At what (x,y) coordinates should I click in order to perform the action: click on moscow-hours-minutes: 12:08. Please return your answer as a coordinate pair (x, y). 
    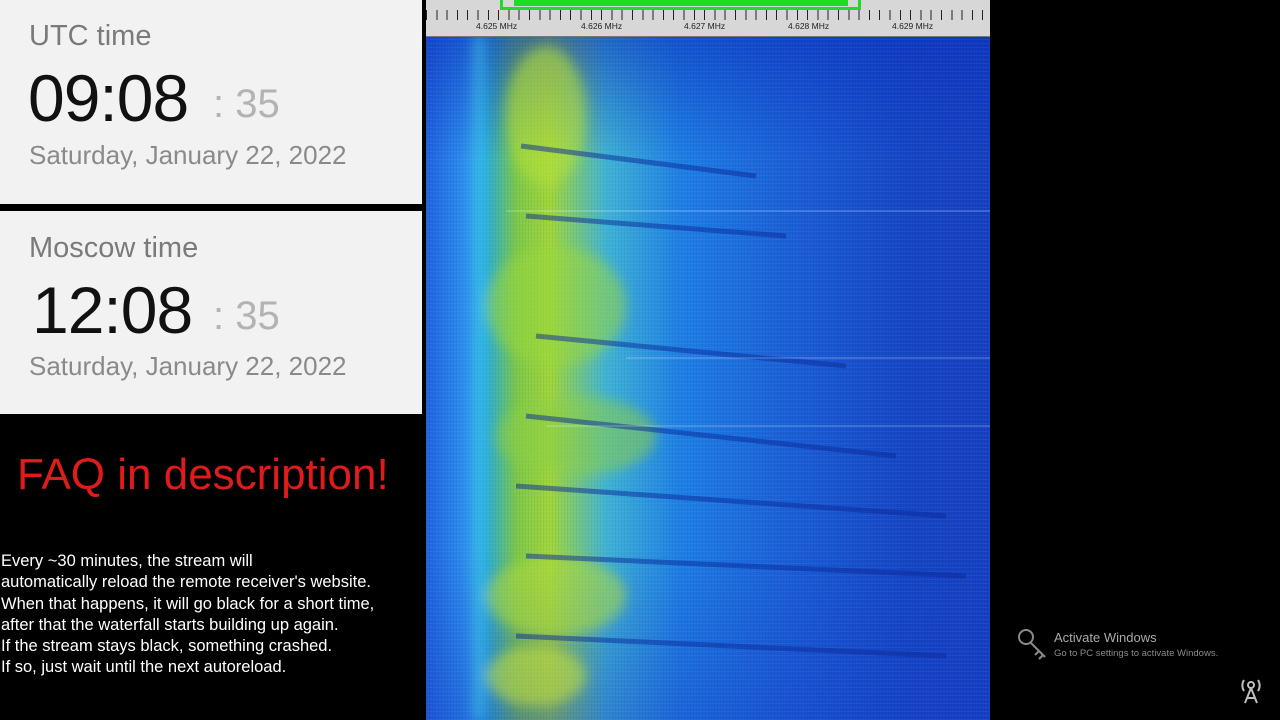
    Looking at the image, I should click on (112, 310).